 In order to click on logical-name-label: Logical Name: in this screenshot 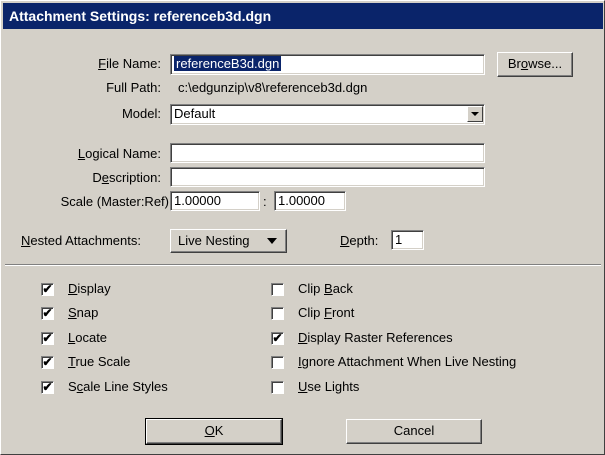, I will do `click(119, 153)`.